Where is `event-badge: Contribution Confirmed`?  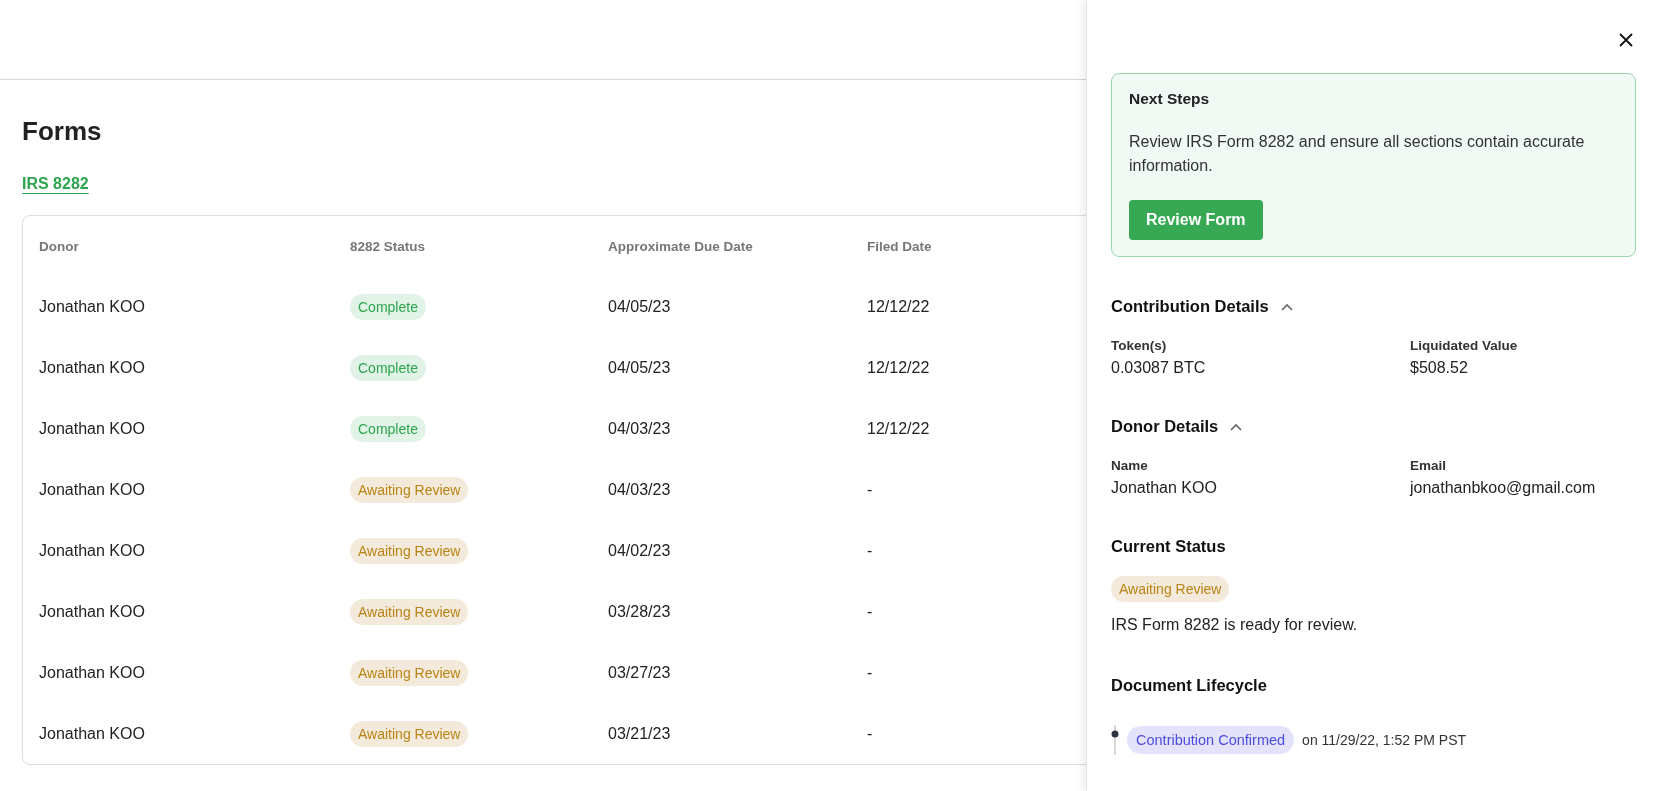 event-badge: Contribution Confirmed is located at coordinates (1211, 740).